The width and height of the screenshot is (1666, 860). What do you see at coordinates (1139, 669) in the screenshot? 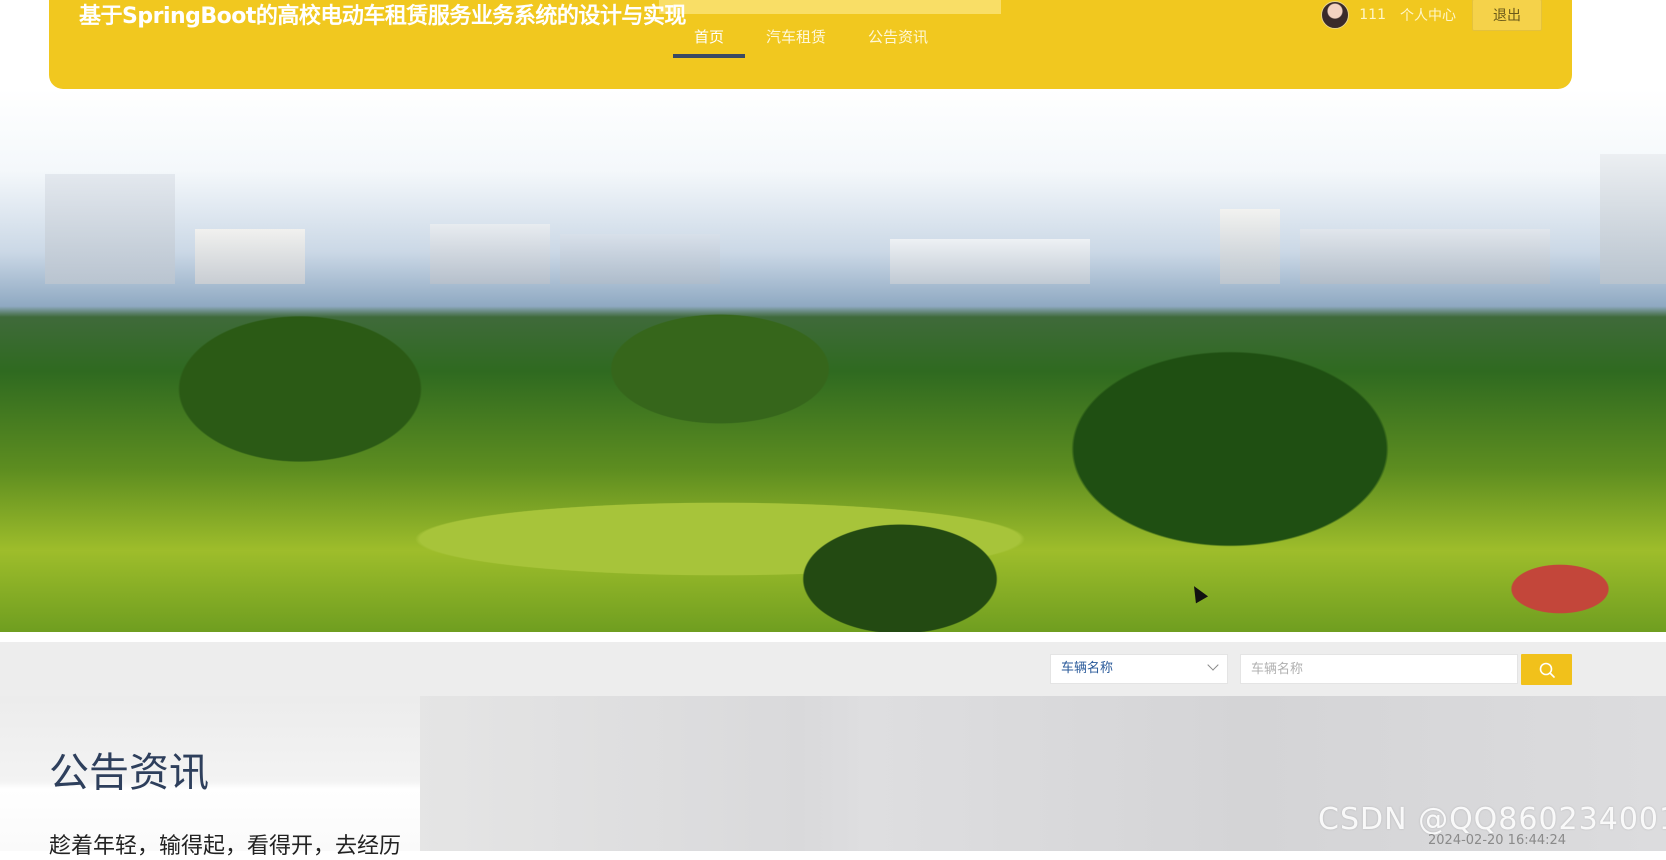
I see `search-field-select: 车辆名称` at bounding box center [1139, 669].